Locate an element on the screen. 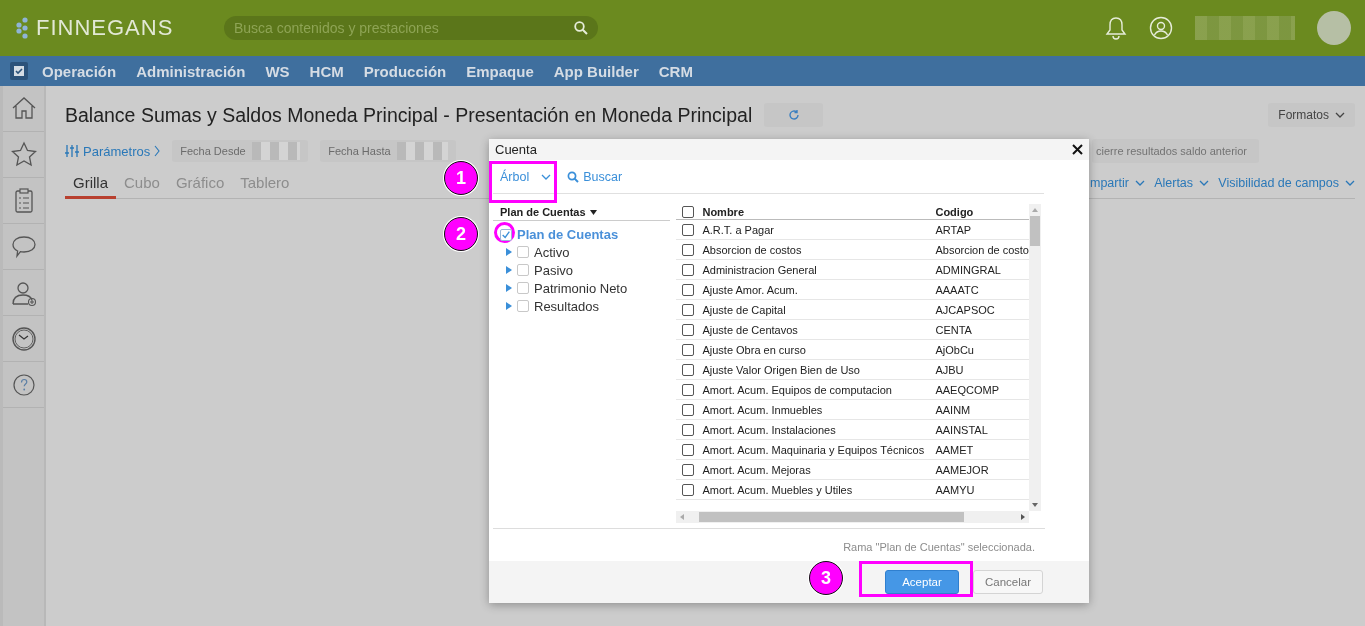  table-cell-text: ADMINGRAL is located at coordinates (968, 269).